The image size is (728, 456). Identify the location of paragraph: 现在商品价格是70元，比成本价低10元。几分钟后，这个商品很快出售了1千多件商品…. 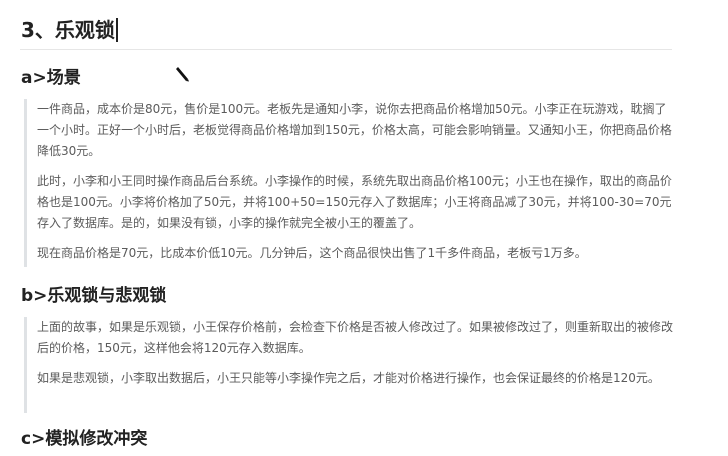
(312, 253).